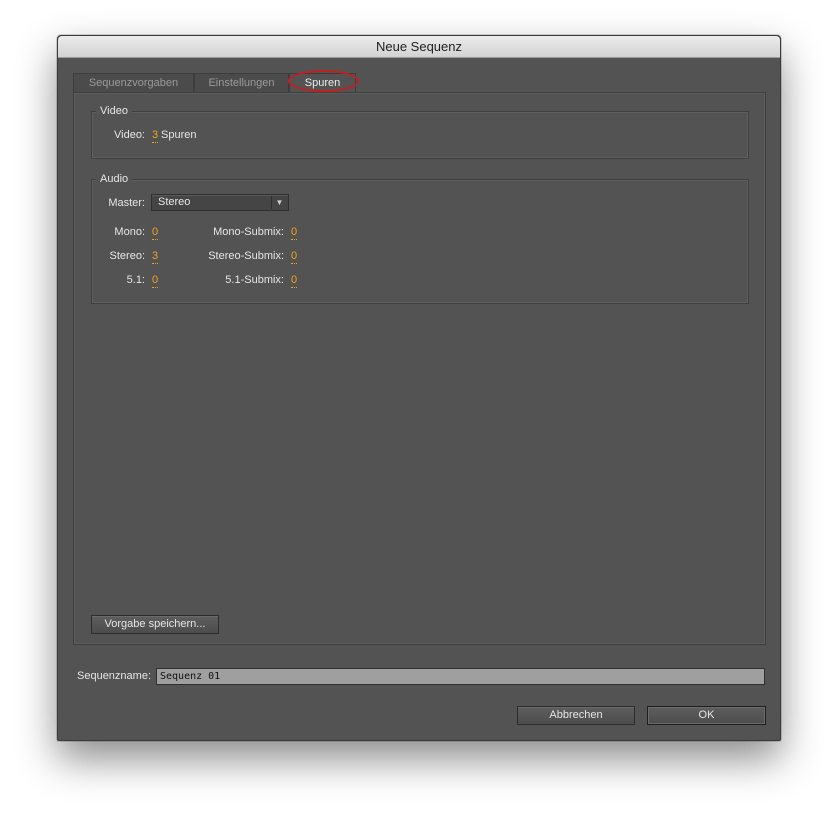  Describe the element at coordinates (576, 715) in the screenshot. I see `cancel-button: Abbrechen` at that location.